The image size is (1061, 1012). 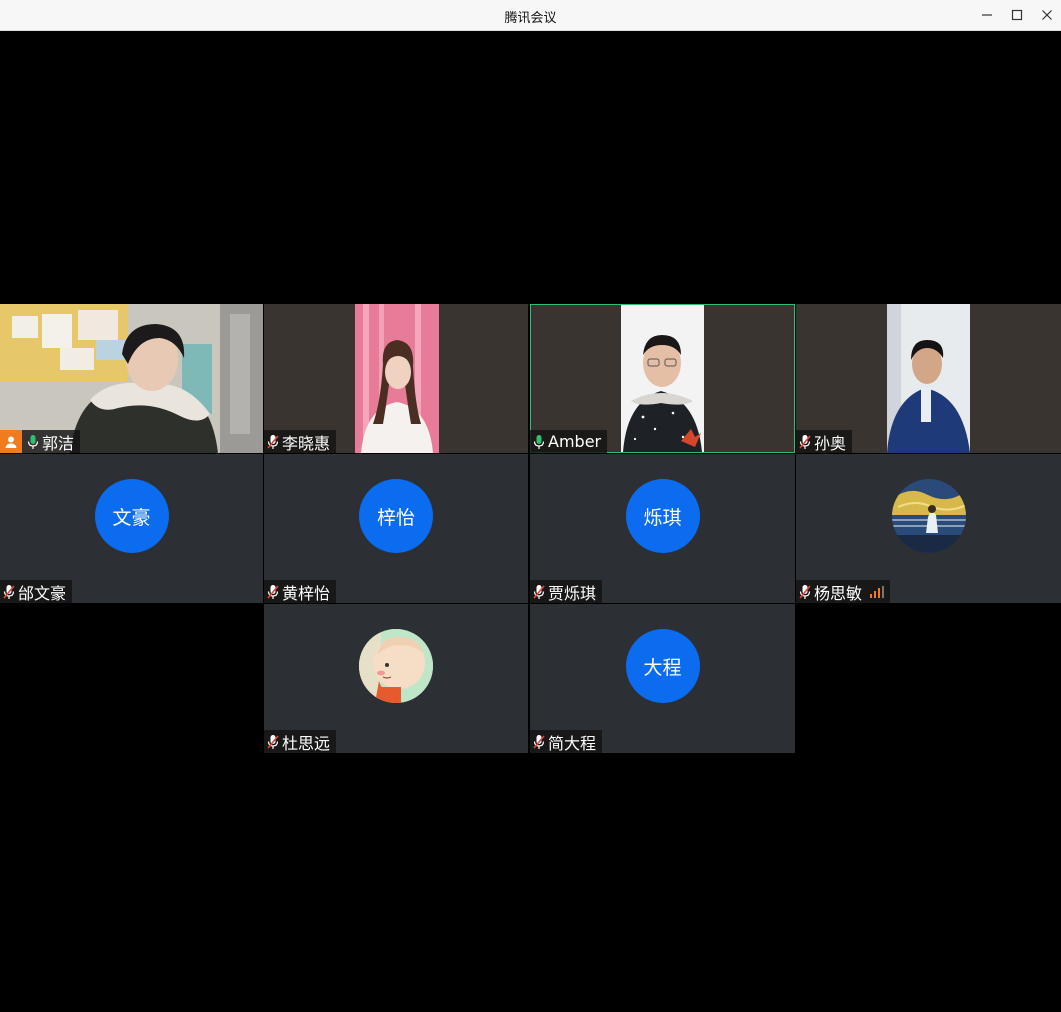 What do you see at coordinates (42, 593) in the screenshot?
I see `participant-name: 邰文豪` at bounding box center [42, 593].